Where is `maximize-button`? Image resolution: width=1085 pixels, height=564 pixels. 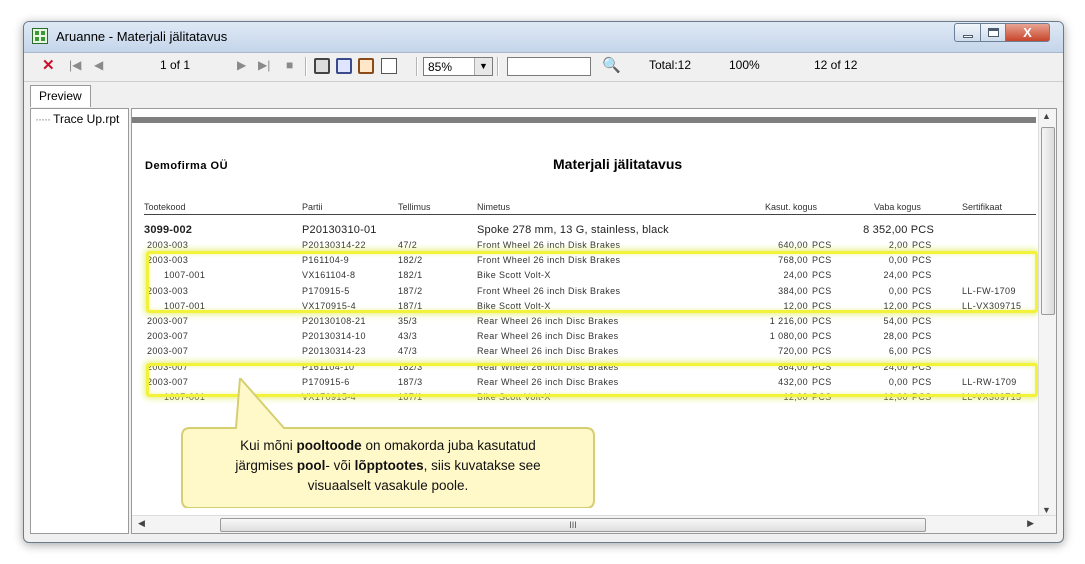 maximize-button is located at coordinates (993, 32).